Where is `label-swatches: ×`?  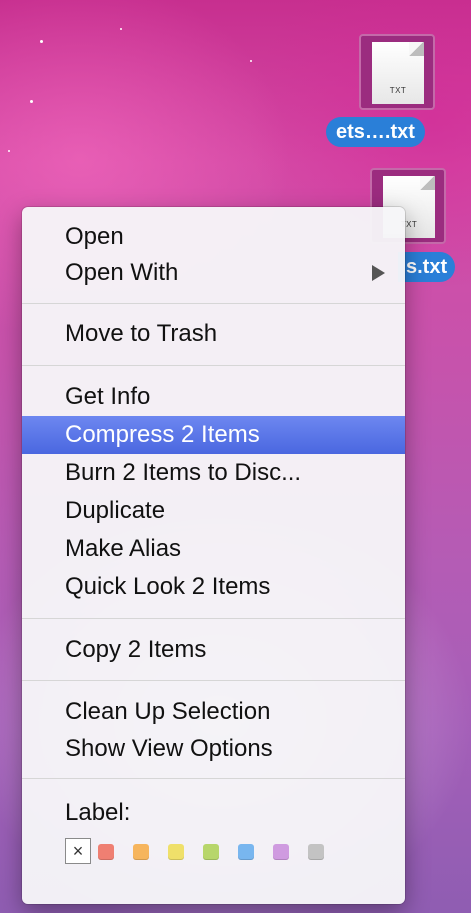
label-swatches: × is located at coordinates (215, 853).